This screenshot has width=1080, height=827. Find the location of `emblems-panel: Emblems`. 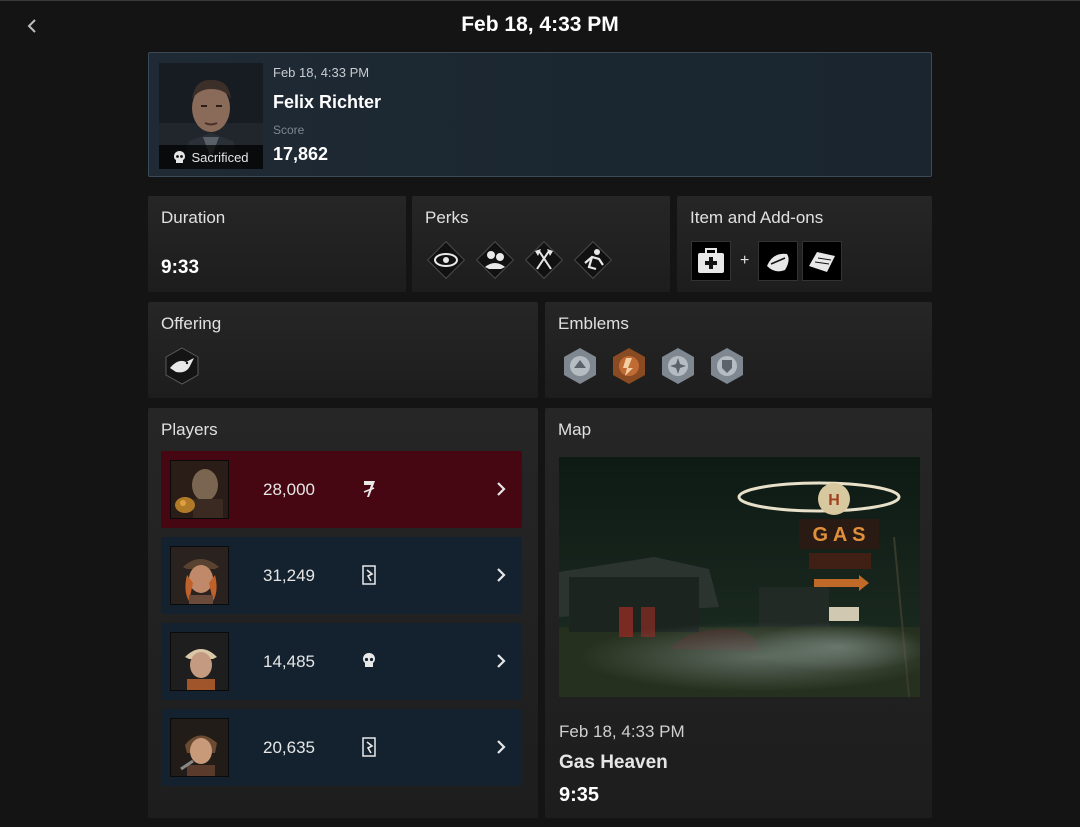

emblems-panel: Emblems is located at coordinates (738, 350).